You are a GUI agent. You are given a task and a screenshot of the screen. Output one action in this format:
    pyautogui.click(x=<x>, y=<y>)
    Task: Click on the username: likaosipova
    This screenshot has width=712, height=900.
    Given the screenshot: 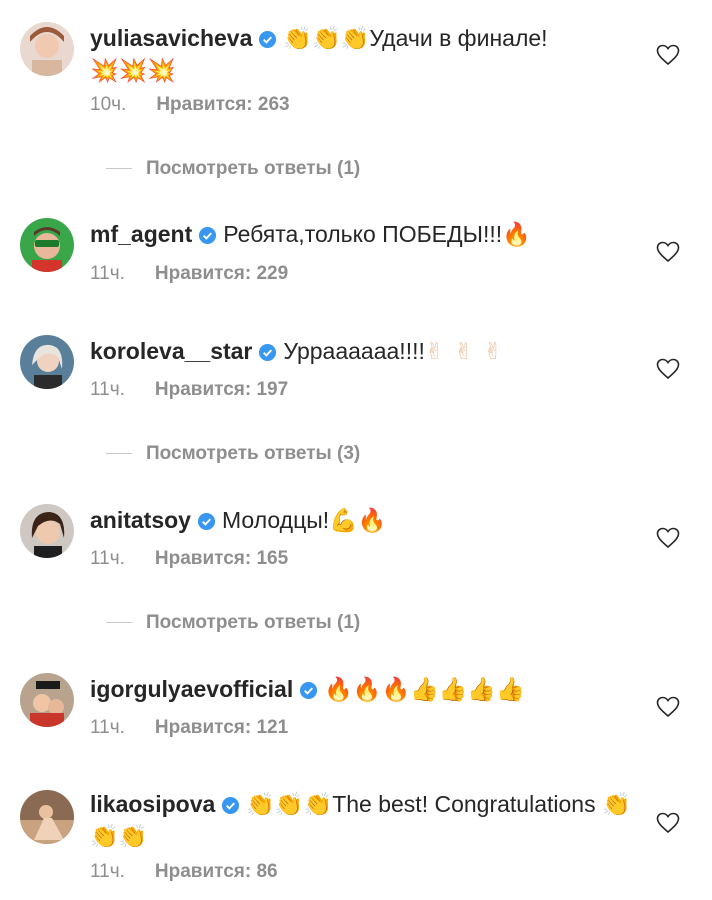 What is the action you would take?
    pyautogui.click(x=152, y=804)
    